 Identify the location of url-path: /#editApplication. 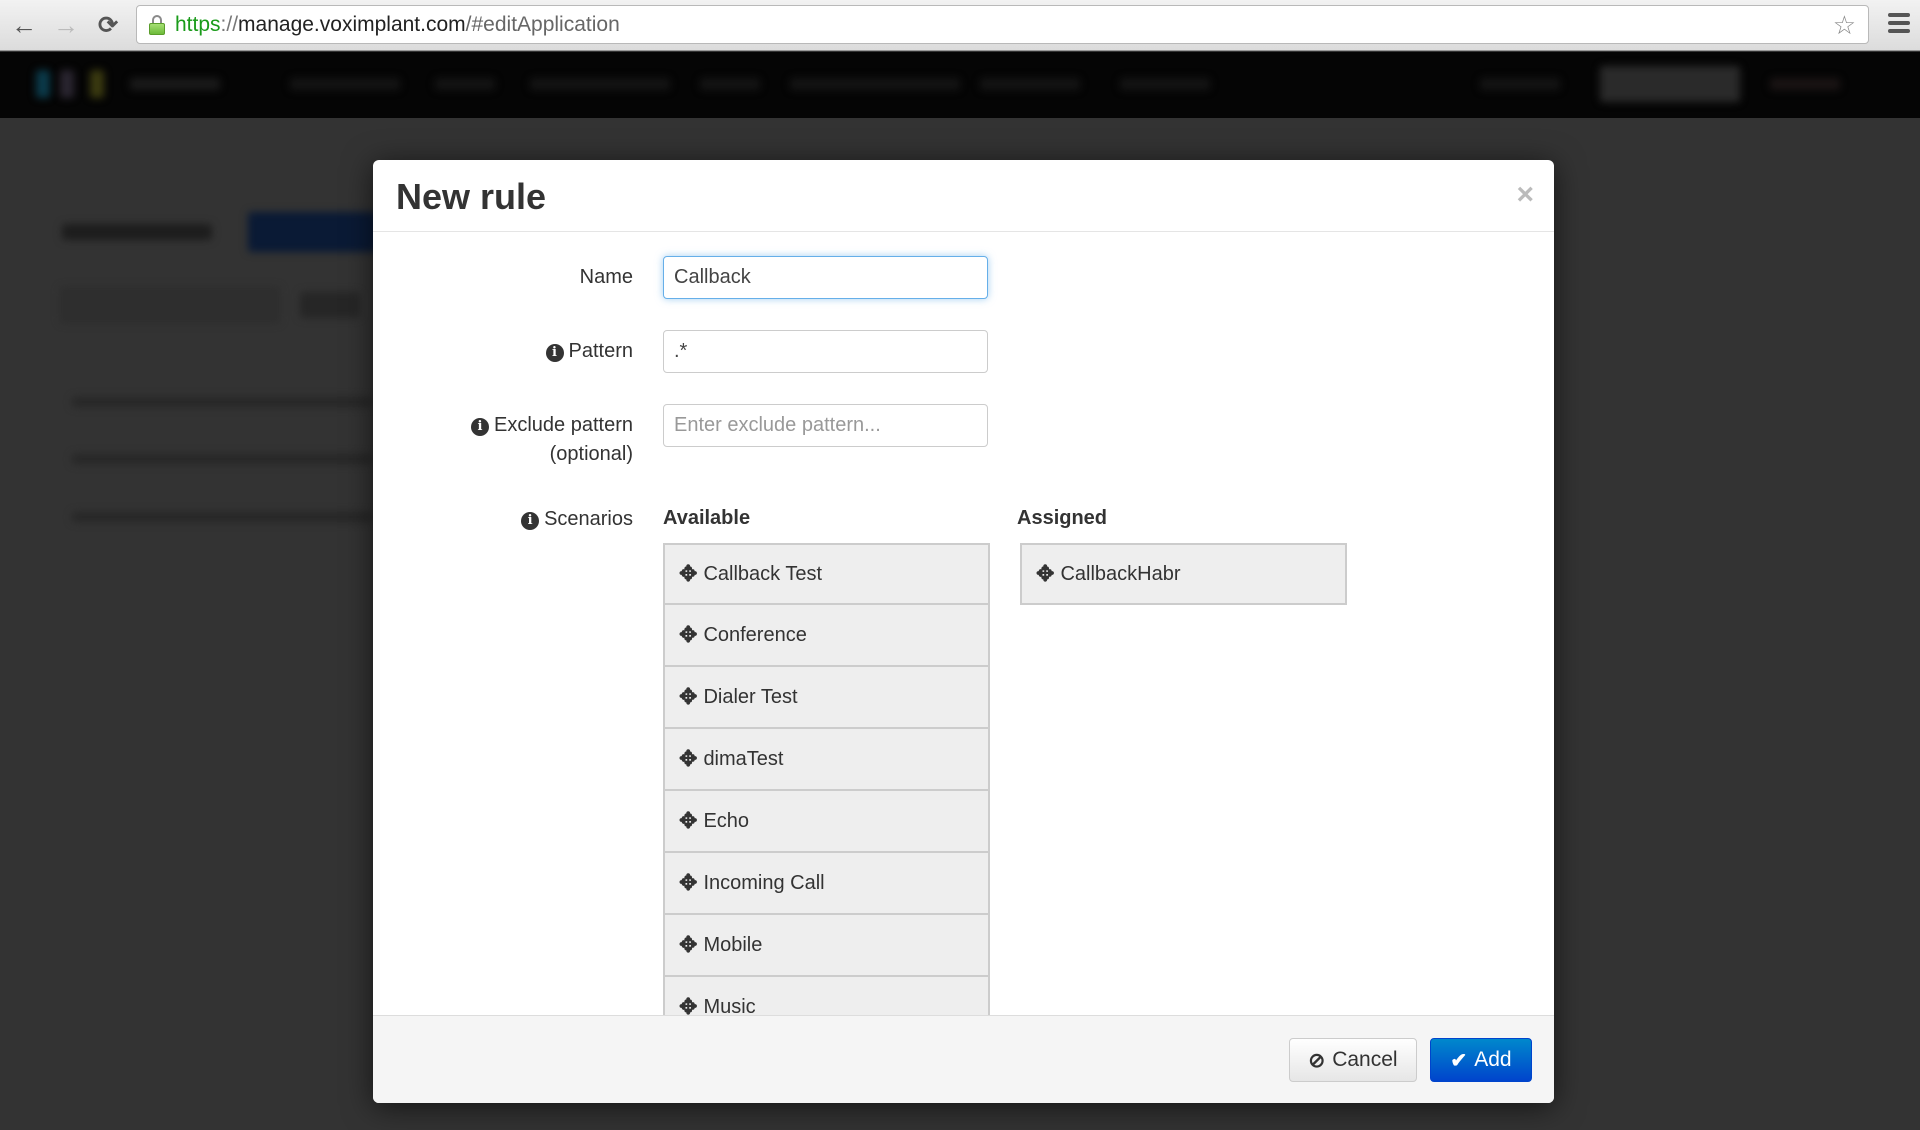
(542, 24).